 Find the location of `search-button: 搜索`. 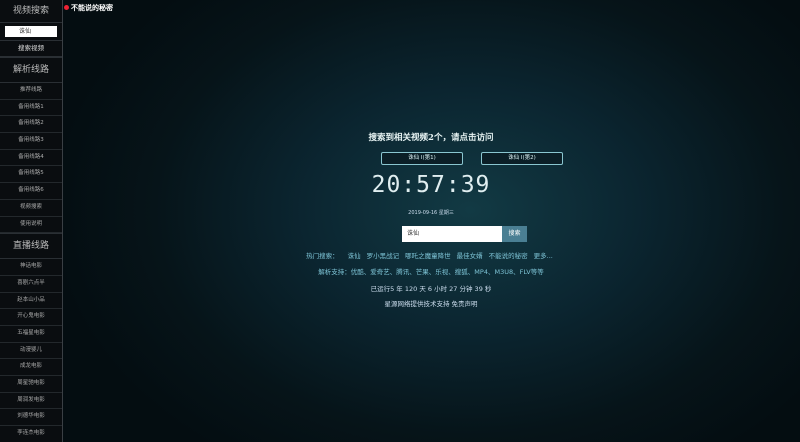

search-button: 搜索 is located at coordinates (514, 234).